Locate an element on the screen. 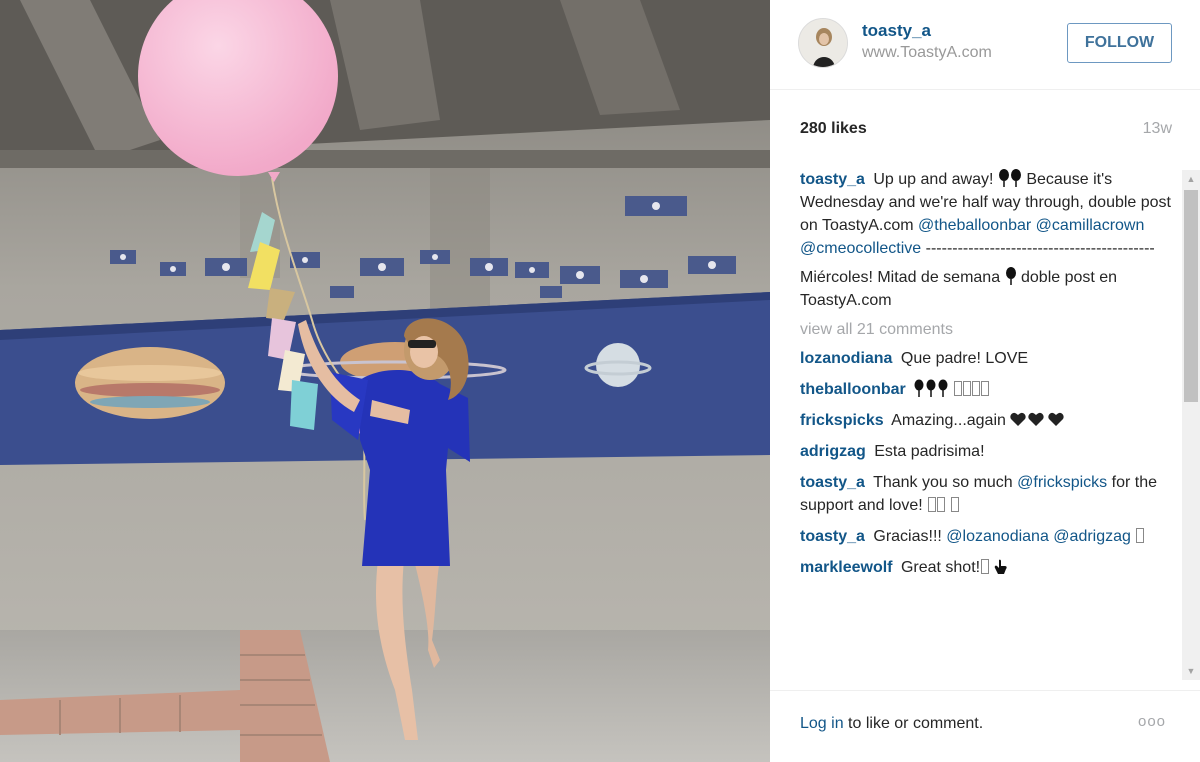  scroll-down-arrow-icon: ▼ is located at coordinates (1191, 671).